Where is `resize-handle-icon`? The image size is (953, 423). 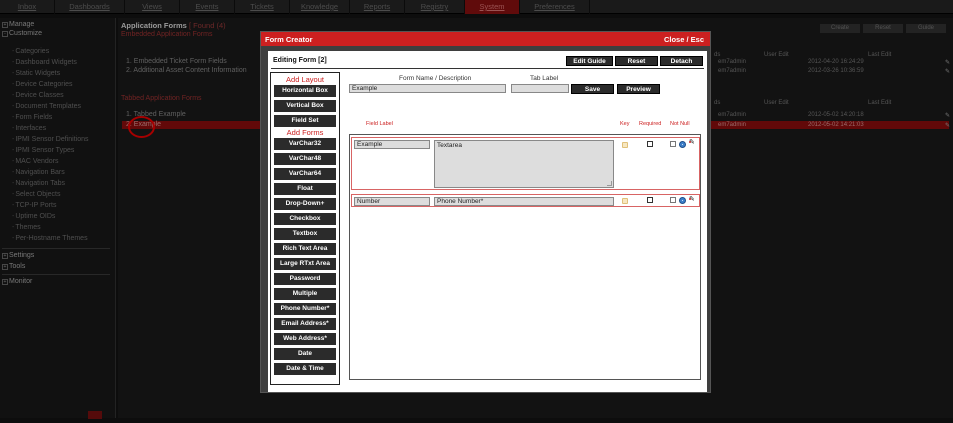 resize-handle-icon is located at coordinates (609, 183).